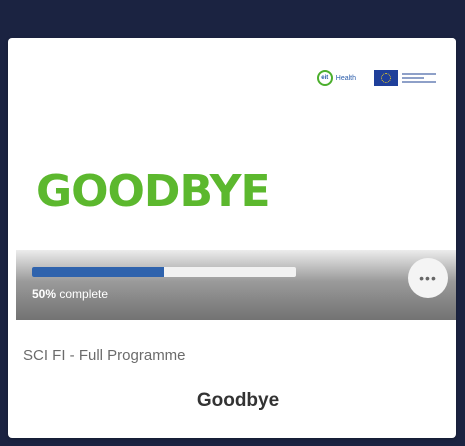  Describe the element at coordinates (345, 78) in the screenshot. I see `eit-health-wordmark: Health` at that location.